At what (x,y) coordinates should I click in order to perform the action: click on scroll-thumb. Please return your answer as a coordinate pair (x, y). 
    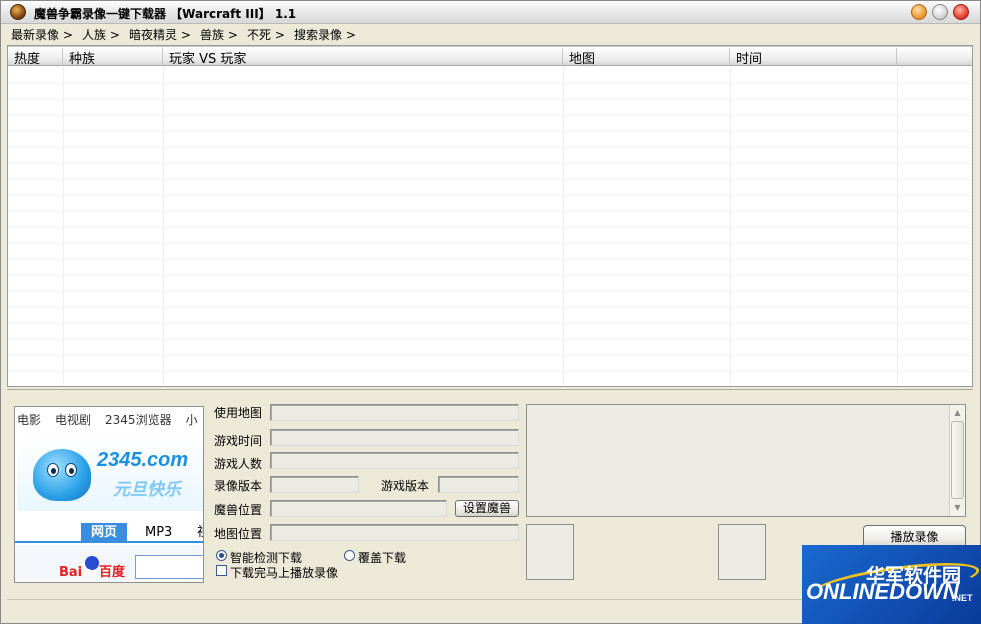
    Looking at the image, I should click on (957, 460).